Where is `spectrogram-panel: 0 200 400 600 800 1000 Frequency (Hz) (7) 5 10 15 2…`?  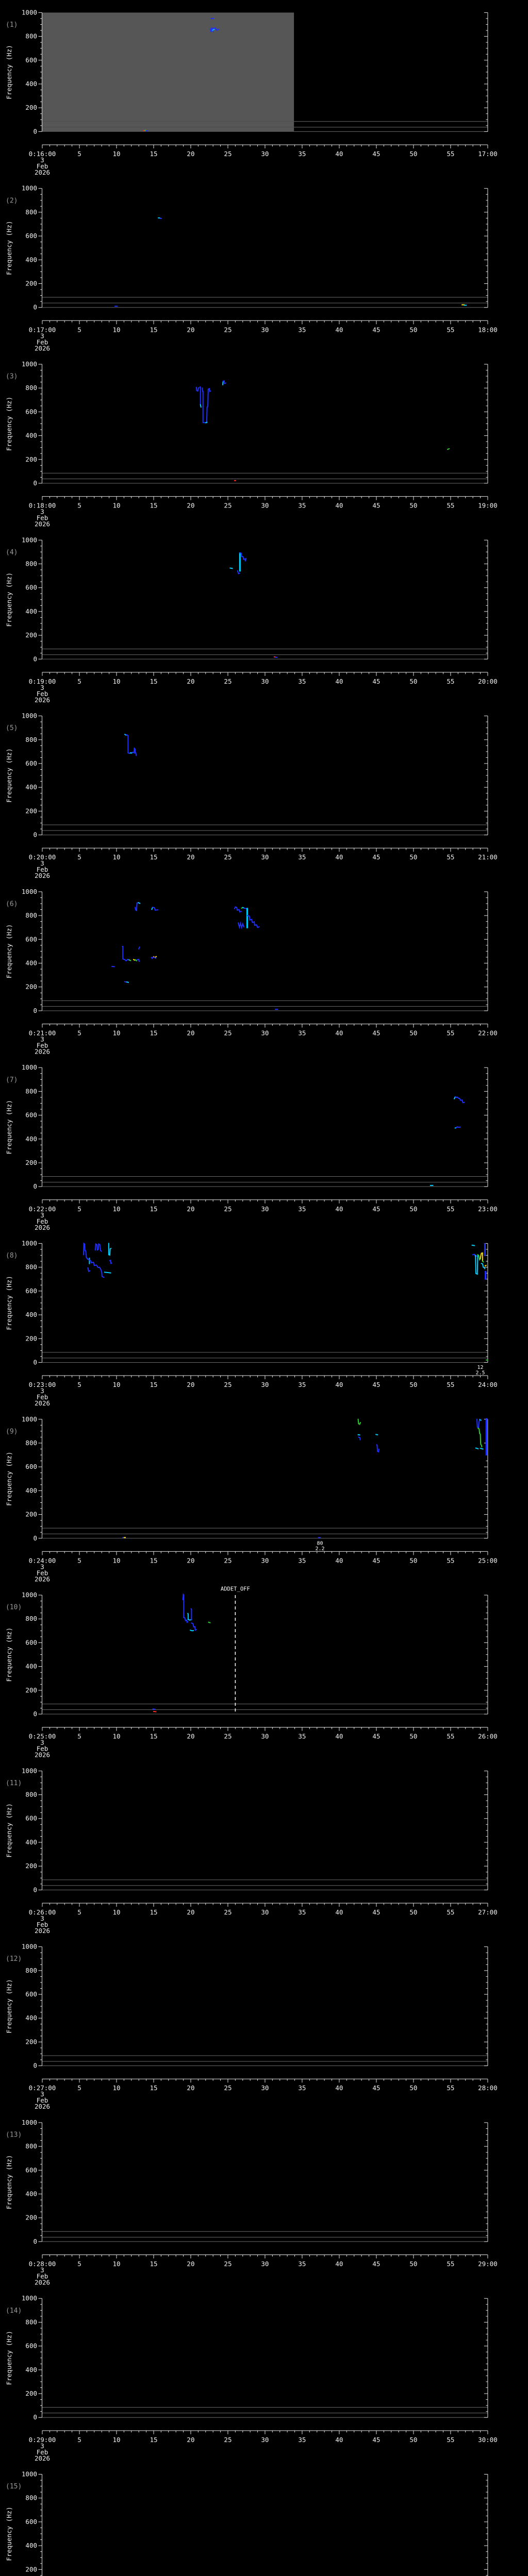
spectrogram-panel: 0 200 400 600 800 1000 Frequency (Hz) (7) 5 10 15 2… is located at coordinates (251, 1147).